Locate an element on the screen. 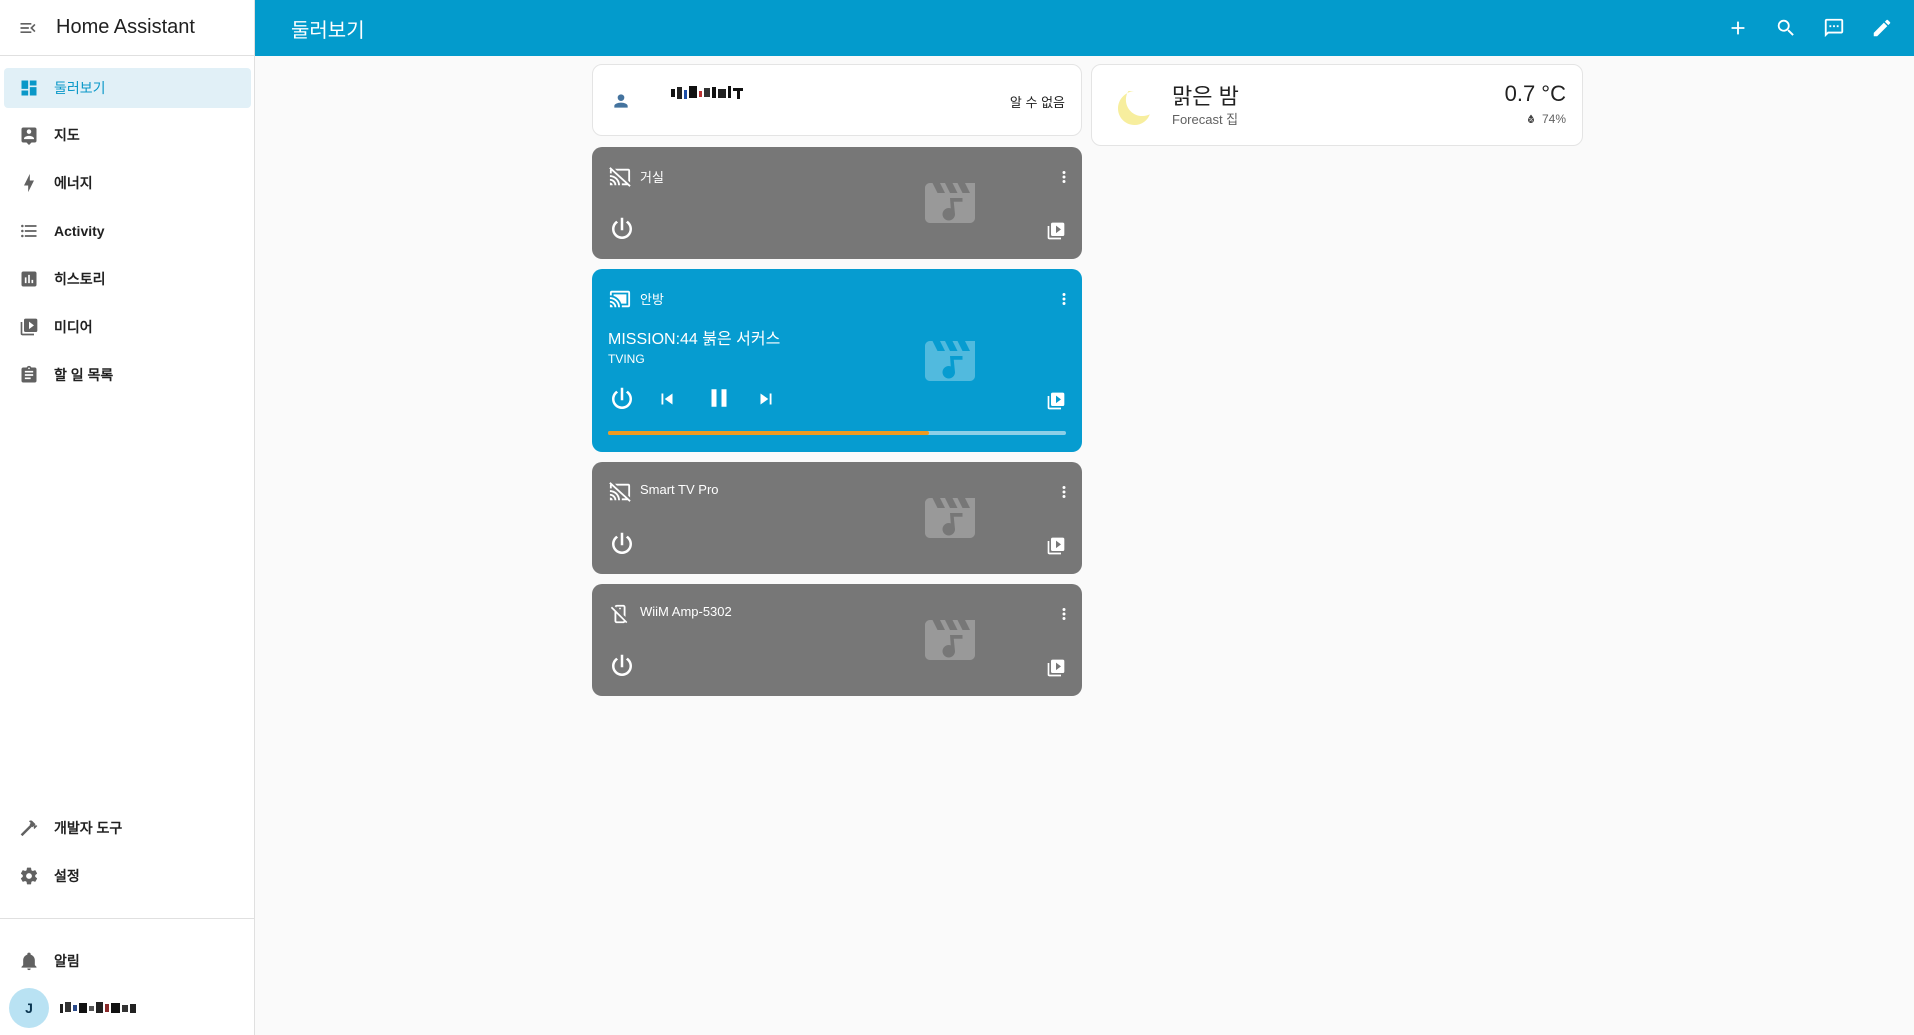  assist-icon is located at coordinates (1834, 28).